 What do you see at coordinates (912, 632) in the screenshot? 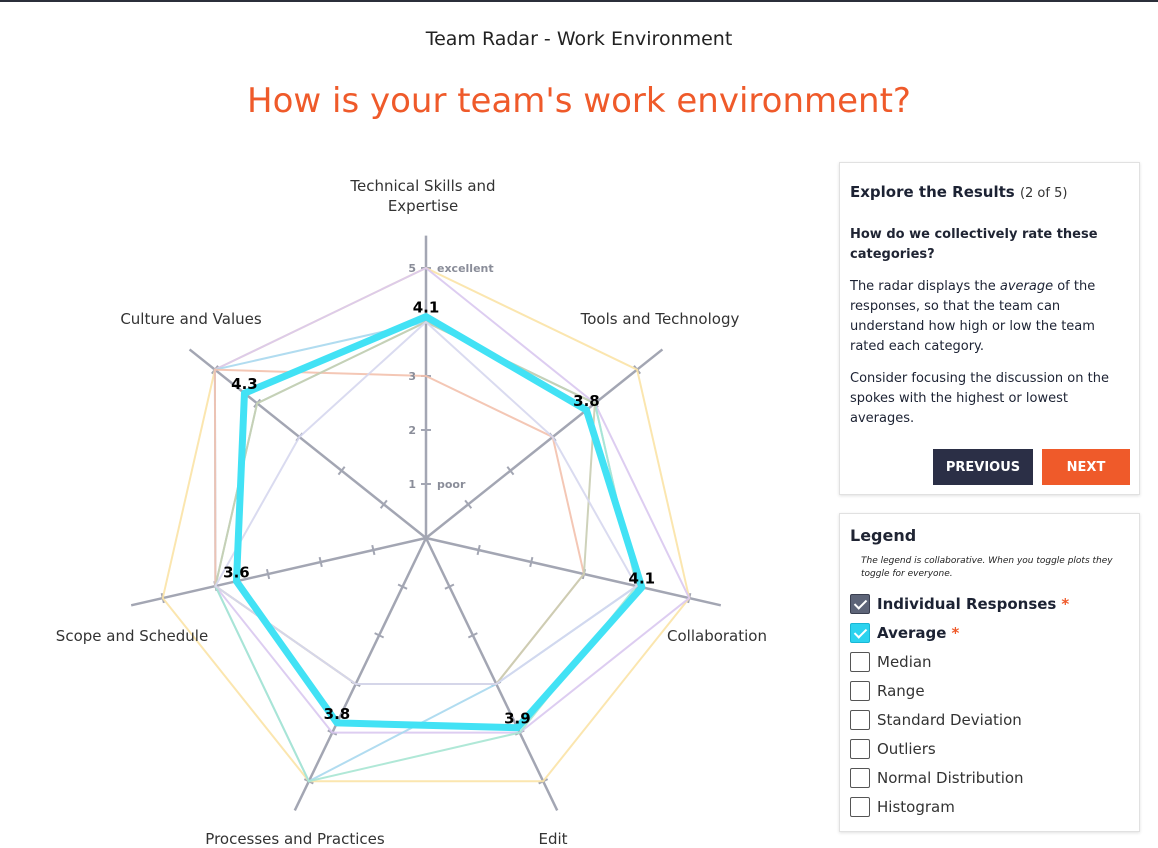
I see `legend-label: Average` at bounding box center [912, 632].